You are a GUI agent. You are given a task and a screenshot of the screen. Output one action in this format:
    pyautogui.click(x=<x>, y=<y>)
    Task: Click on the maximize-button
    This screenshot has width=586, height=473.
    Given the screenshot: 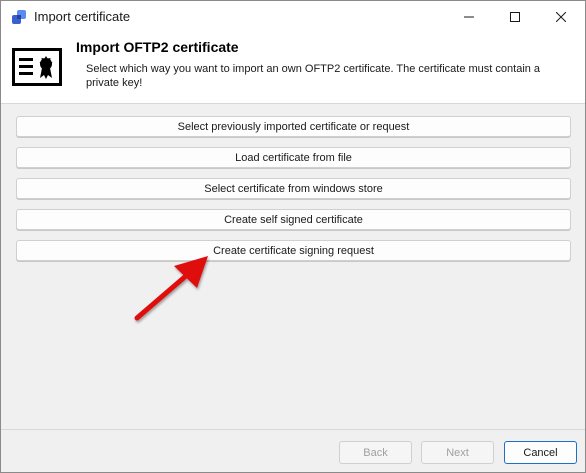 What is the action you would take?
    pyautogui.click(x=515, y=16)
    